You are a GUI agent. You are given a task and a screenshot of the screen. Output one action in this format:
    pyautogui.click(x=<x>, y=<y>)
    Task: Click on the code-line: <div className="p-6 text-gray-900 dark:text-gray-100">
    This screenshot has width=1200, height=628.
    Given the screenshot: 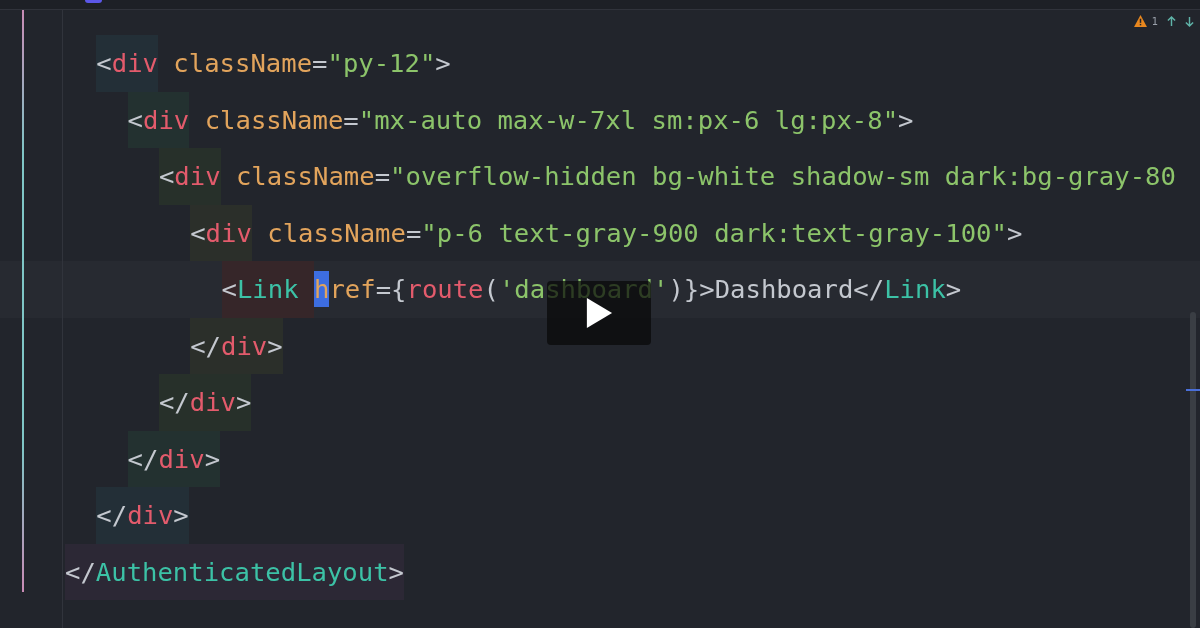 What is the action you would take?
    pyautogui.click(x=606, y=232)
    